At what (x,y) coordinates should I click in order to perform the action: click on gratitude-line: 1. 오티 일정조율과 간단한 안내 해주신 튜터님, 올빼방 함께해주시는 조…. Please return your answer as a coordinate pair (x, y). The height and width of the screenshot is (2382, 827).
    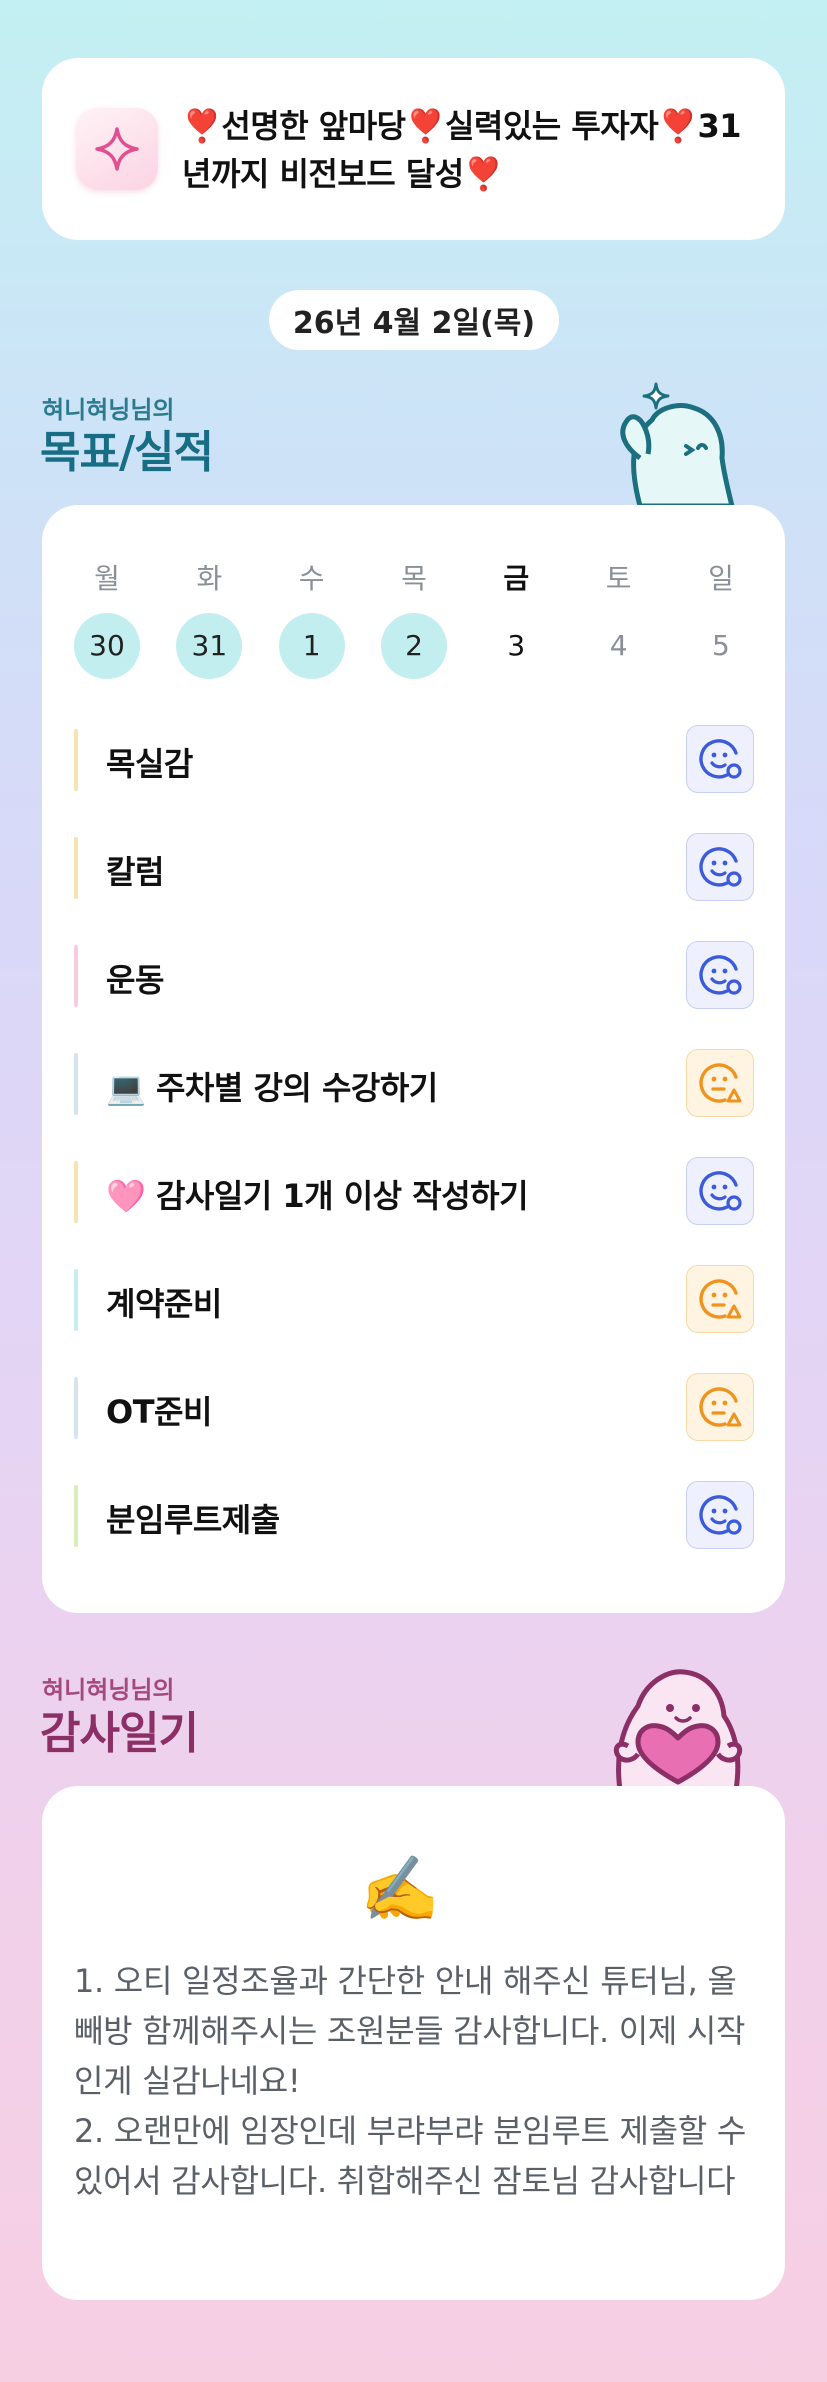
    Looking at the image, I should click on (410, 2031).